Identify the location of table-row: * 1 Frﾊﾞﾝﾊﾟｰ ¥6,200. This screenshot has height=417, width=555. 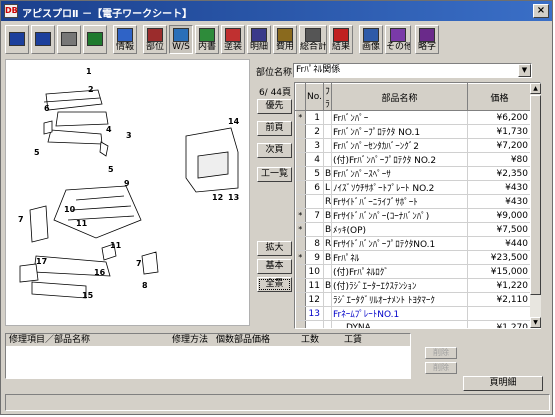
(417, 117).